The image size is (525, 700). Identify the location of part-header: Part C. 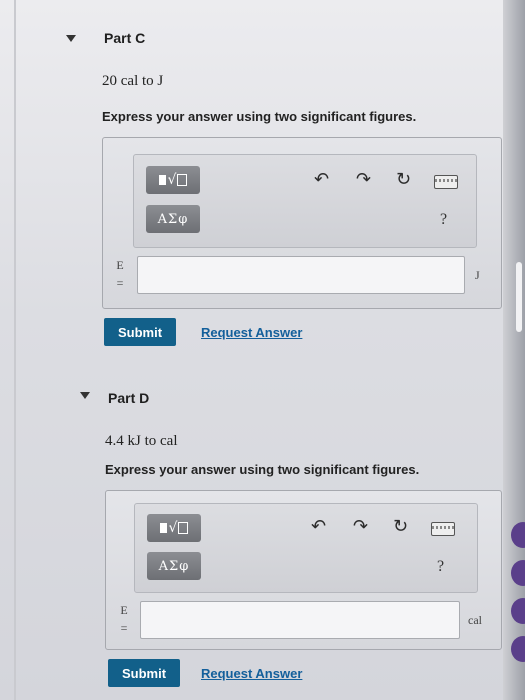
(124, 38).